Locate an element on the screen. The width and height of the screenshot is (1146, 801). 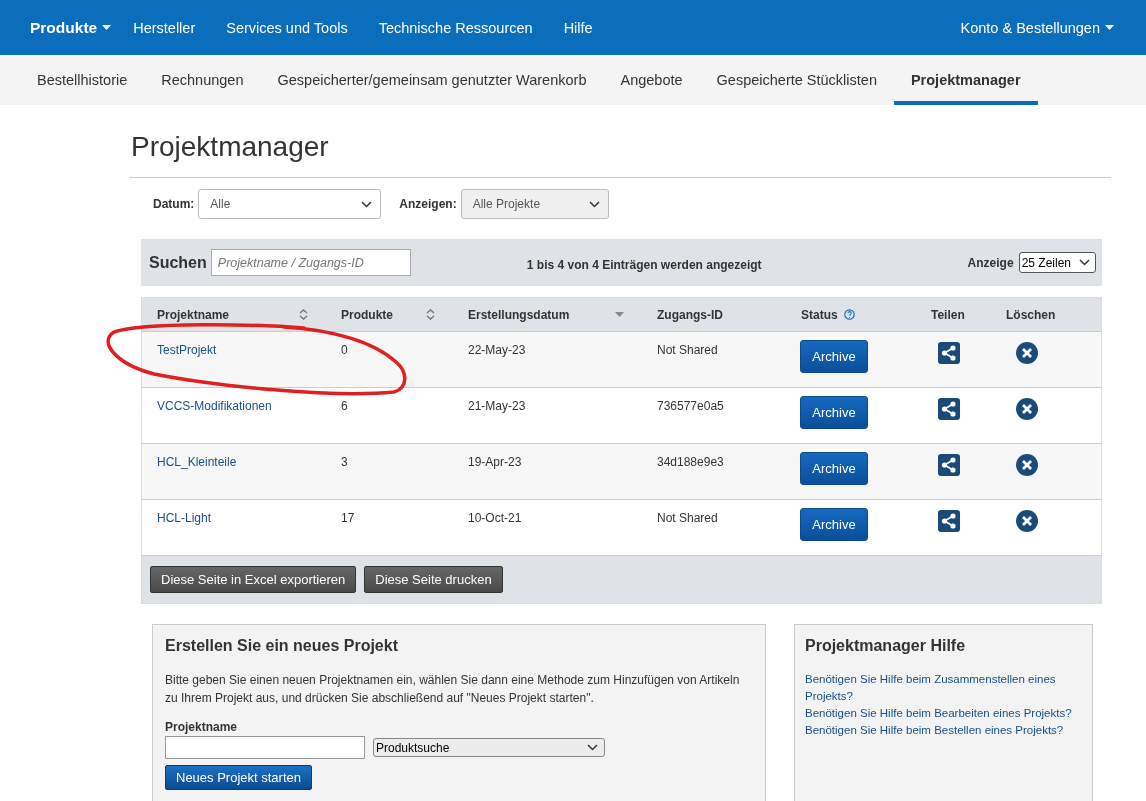
table-cell: 19-Apr-23 is located at coordinates (495, 462).